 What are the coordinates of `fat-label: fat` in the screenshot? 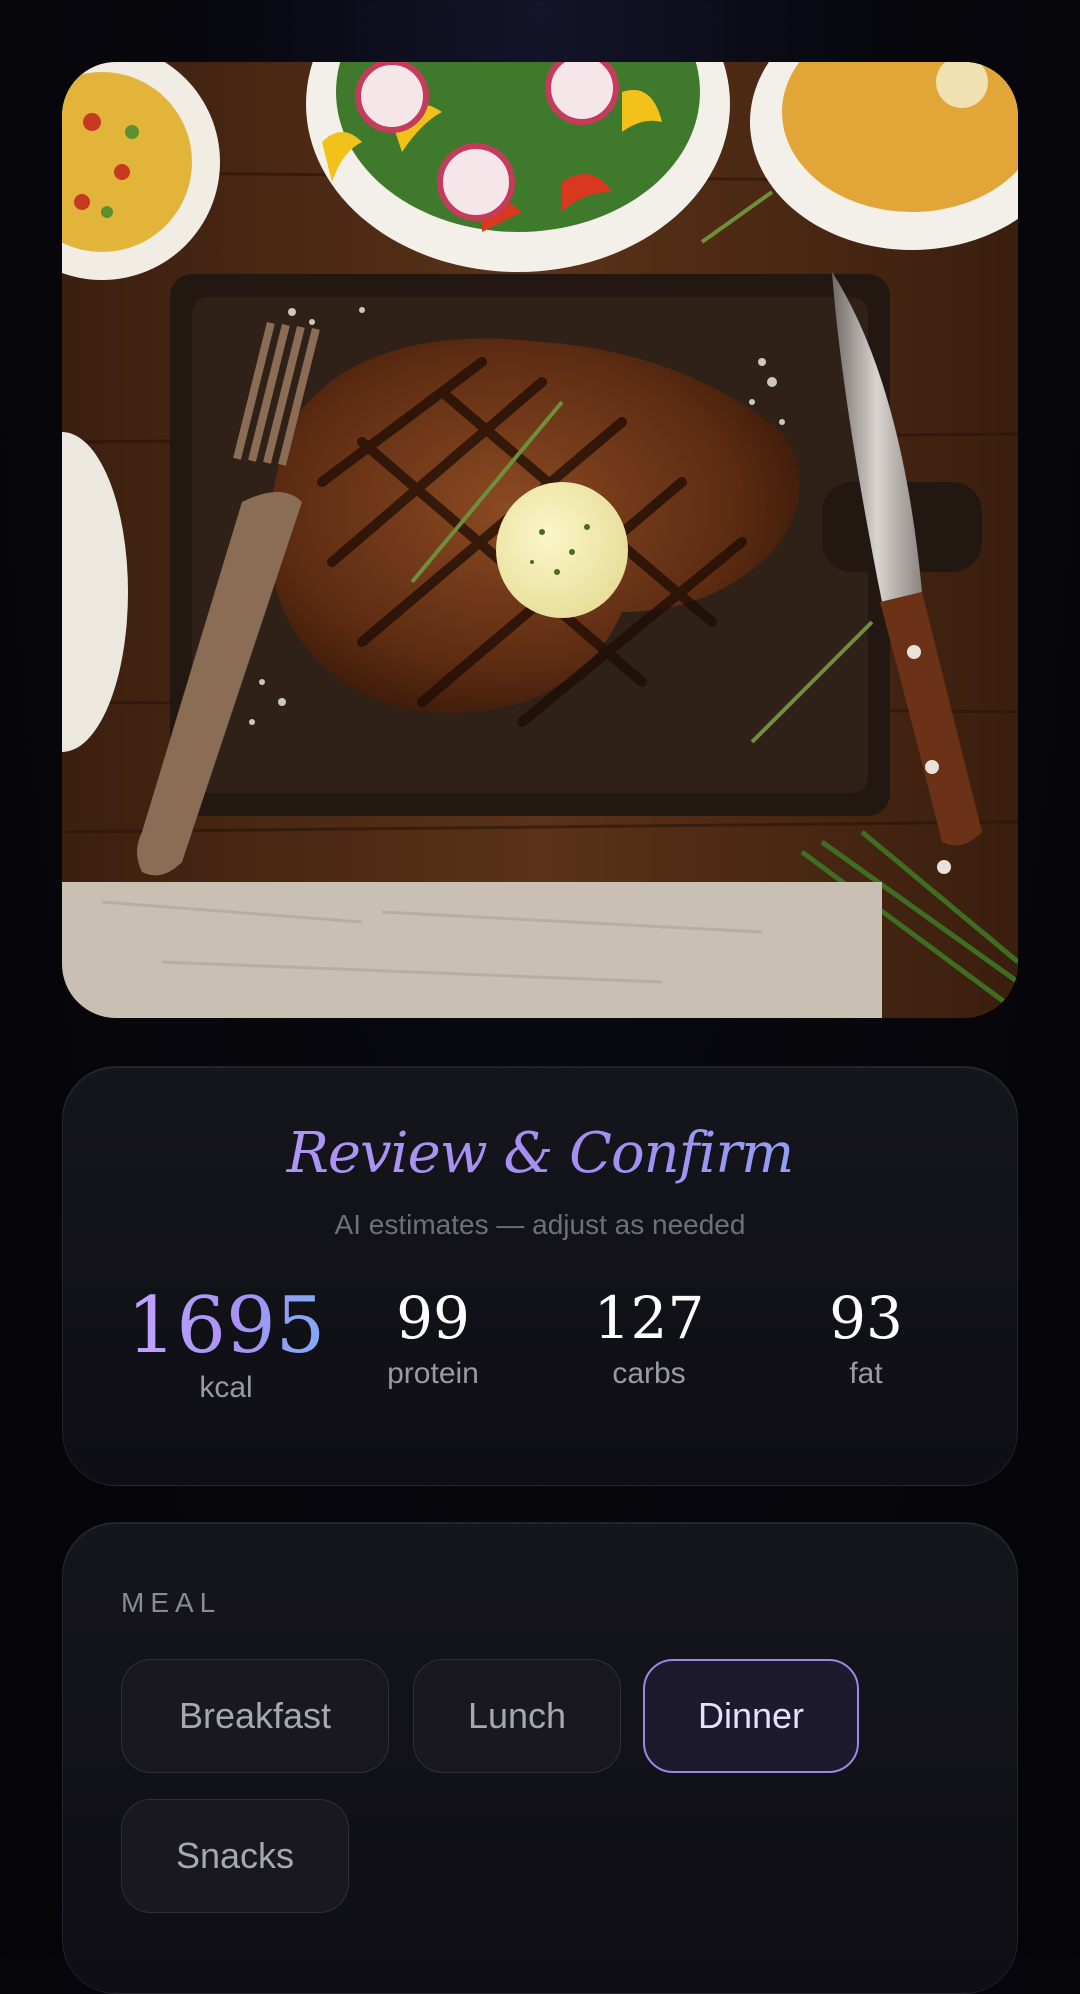 It's located at (866, 1373).